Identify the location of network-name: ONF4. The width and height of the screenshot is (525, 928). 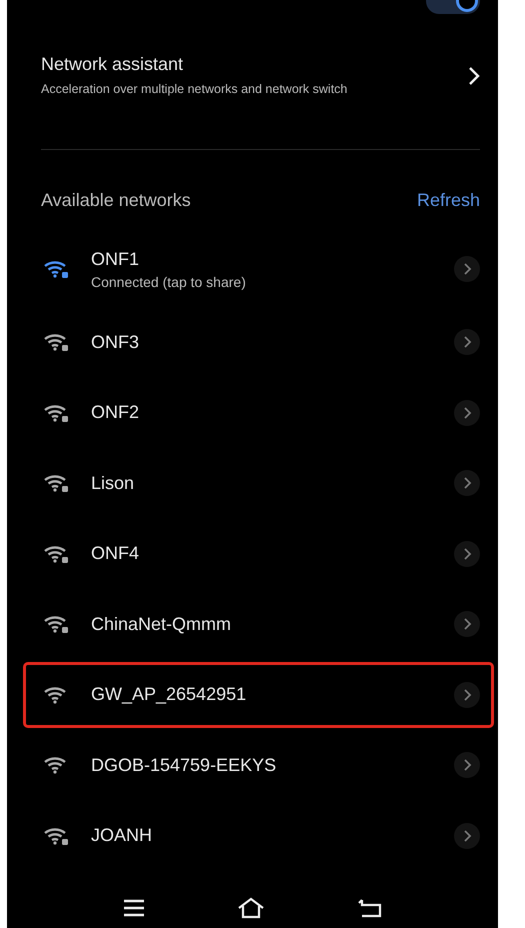
(272, 553).